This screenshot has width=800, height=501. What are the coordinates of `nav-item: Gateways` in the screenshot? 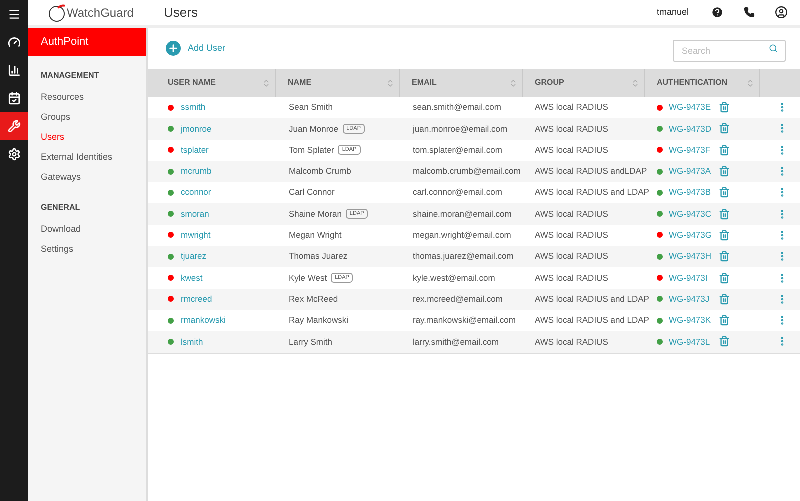 It's located at (93, 178).